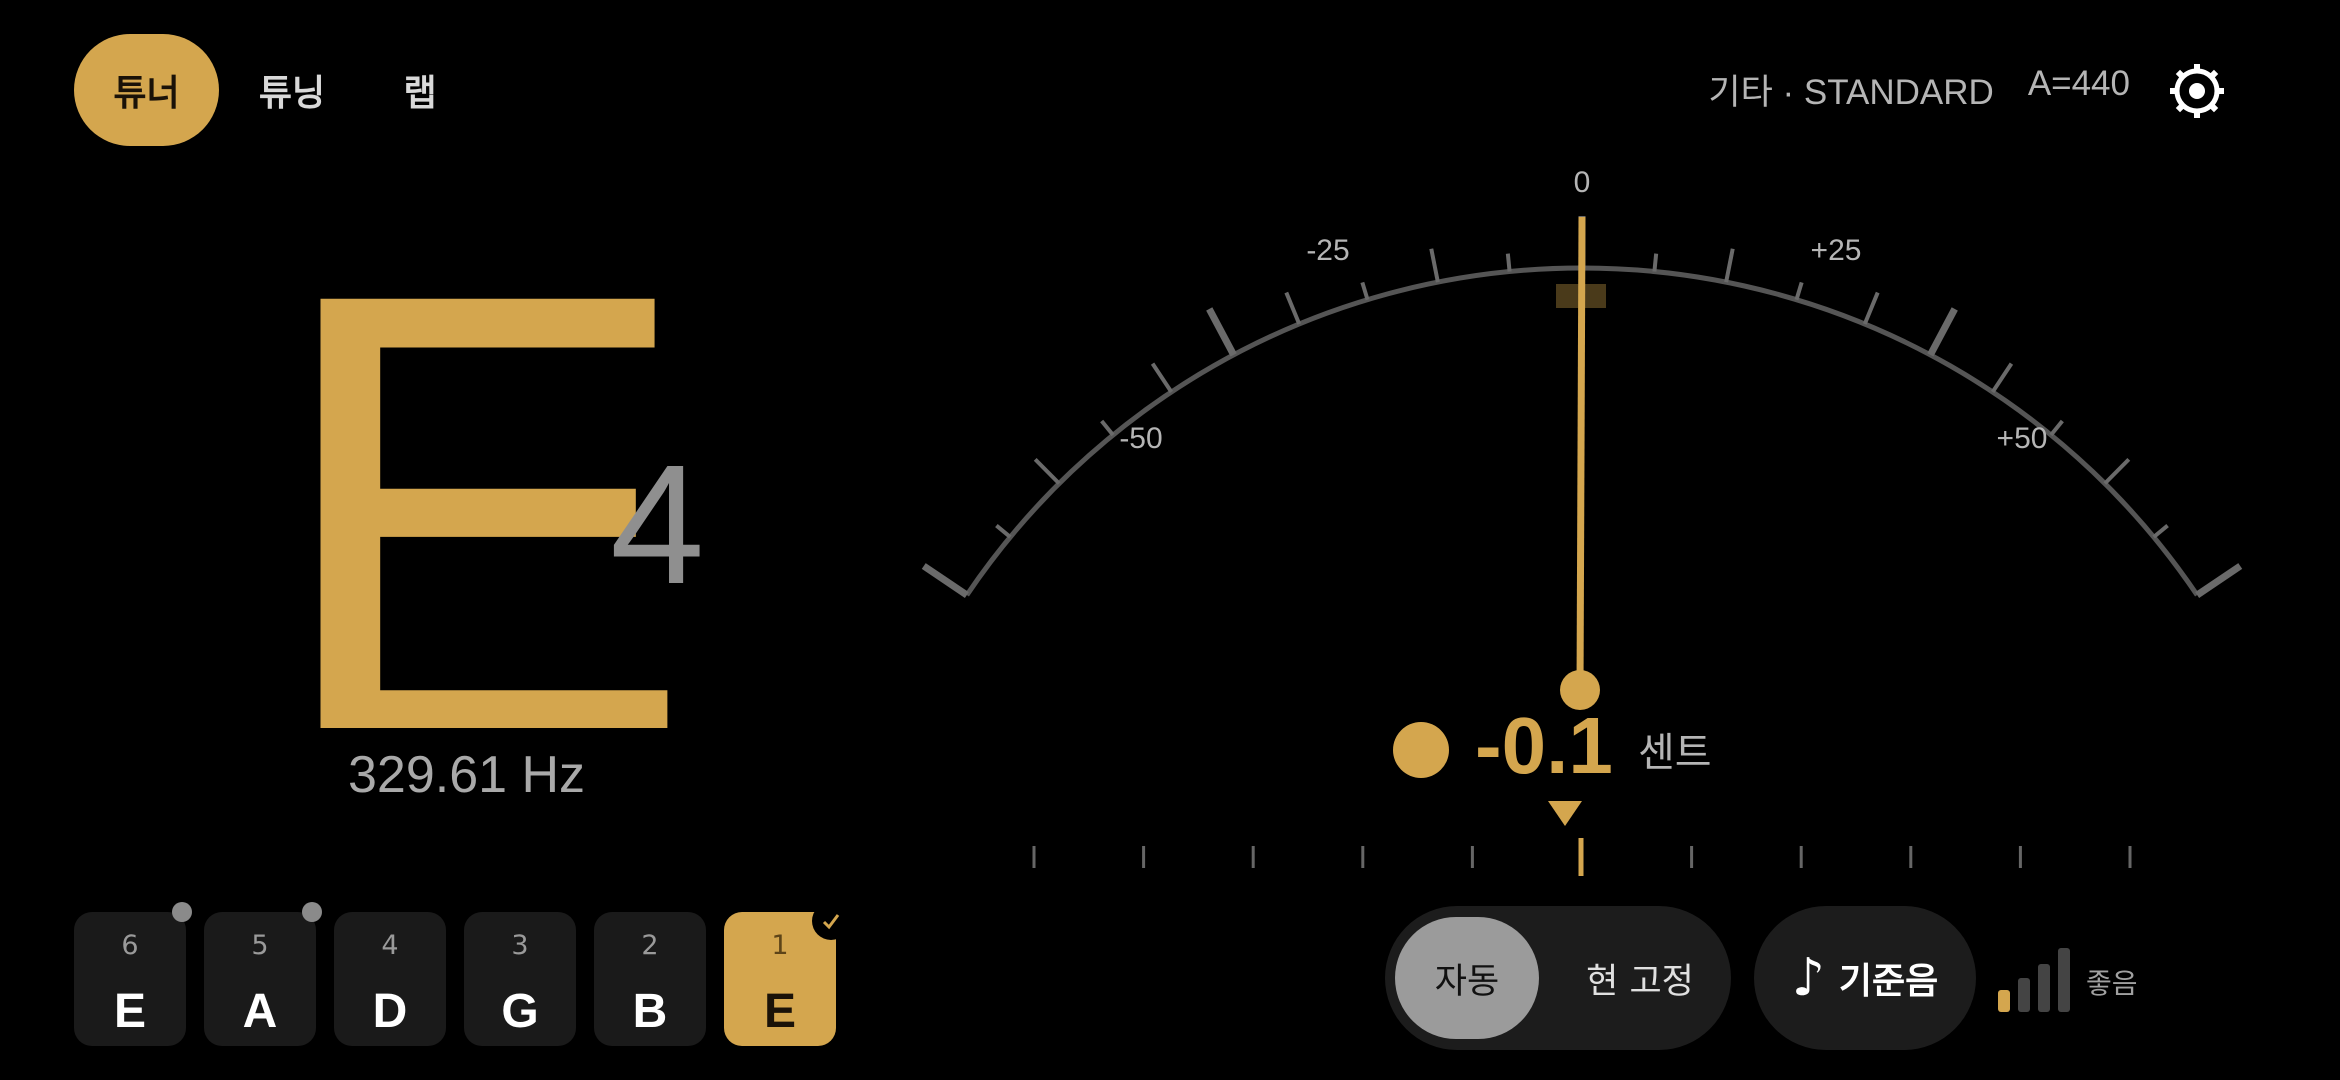  I want to click on string-4-button: 4 D, so click(390, 979).